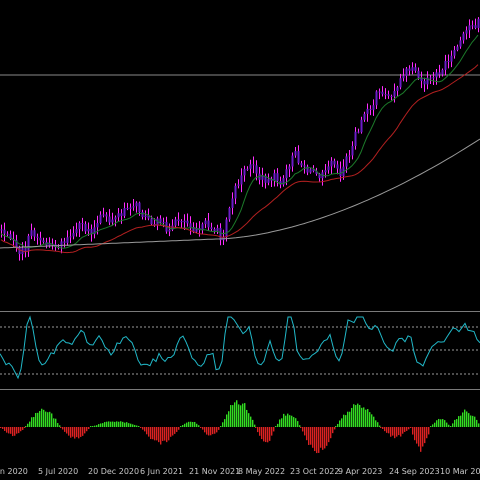 Image resolution: width=480 pixels, height=480 pixels. Describe the element at coordinates (460, 471) in the screenshot. I see `x-axis-label: 10 Mar 2024` at that location.